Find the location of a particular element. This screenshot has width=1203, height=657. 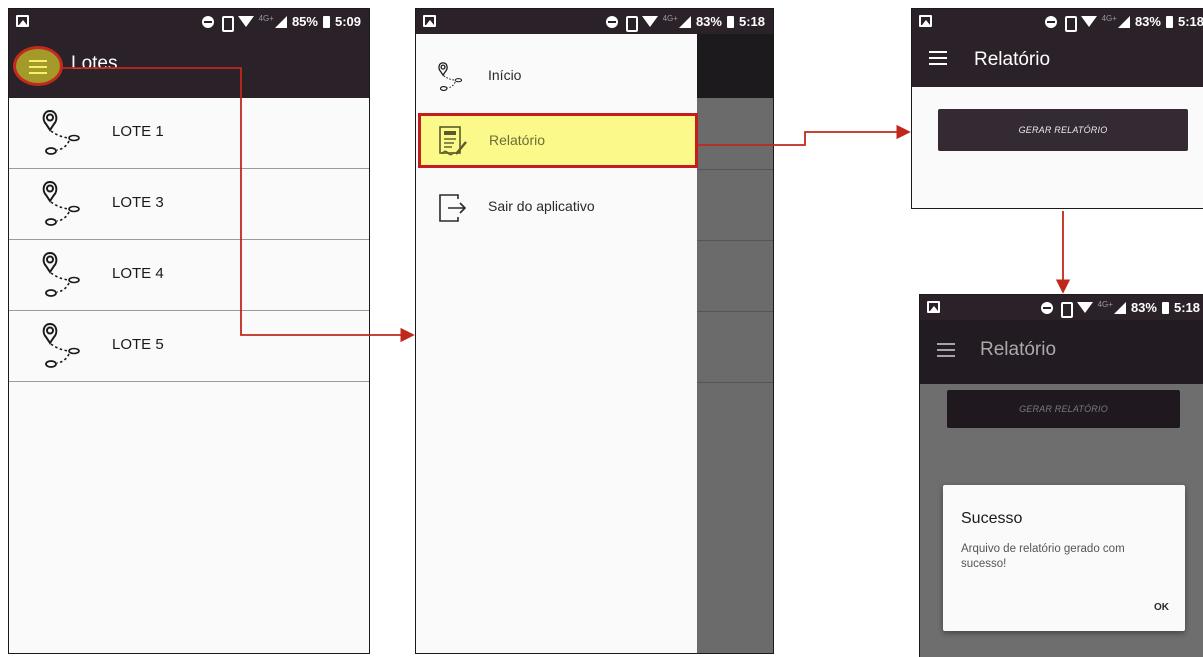

app-bar: Lotes is located at coordinates (189, 66).